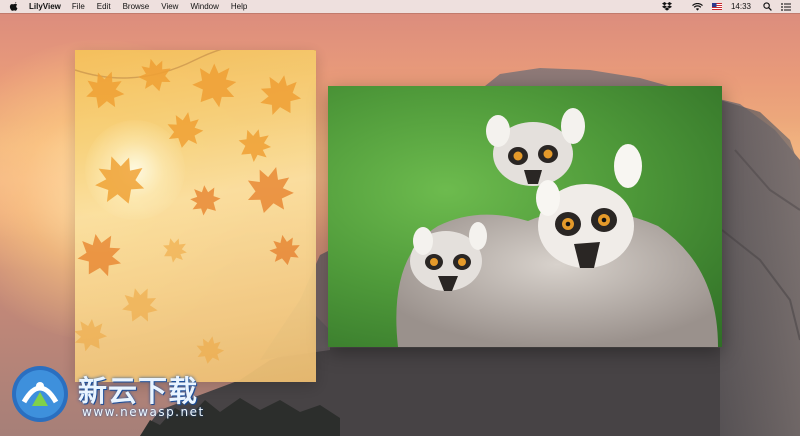 This screenshot has height=436, width=800. Describe the element at coordinates (535, 147) in the screenshot. I see `lemur-top-head` at that location.